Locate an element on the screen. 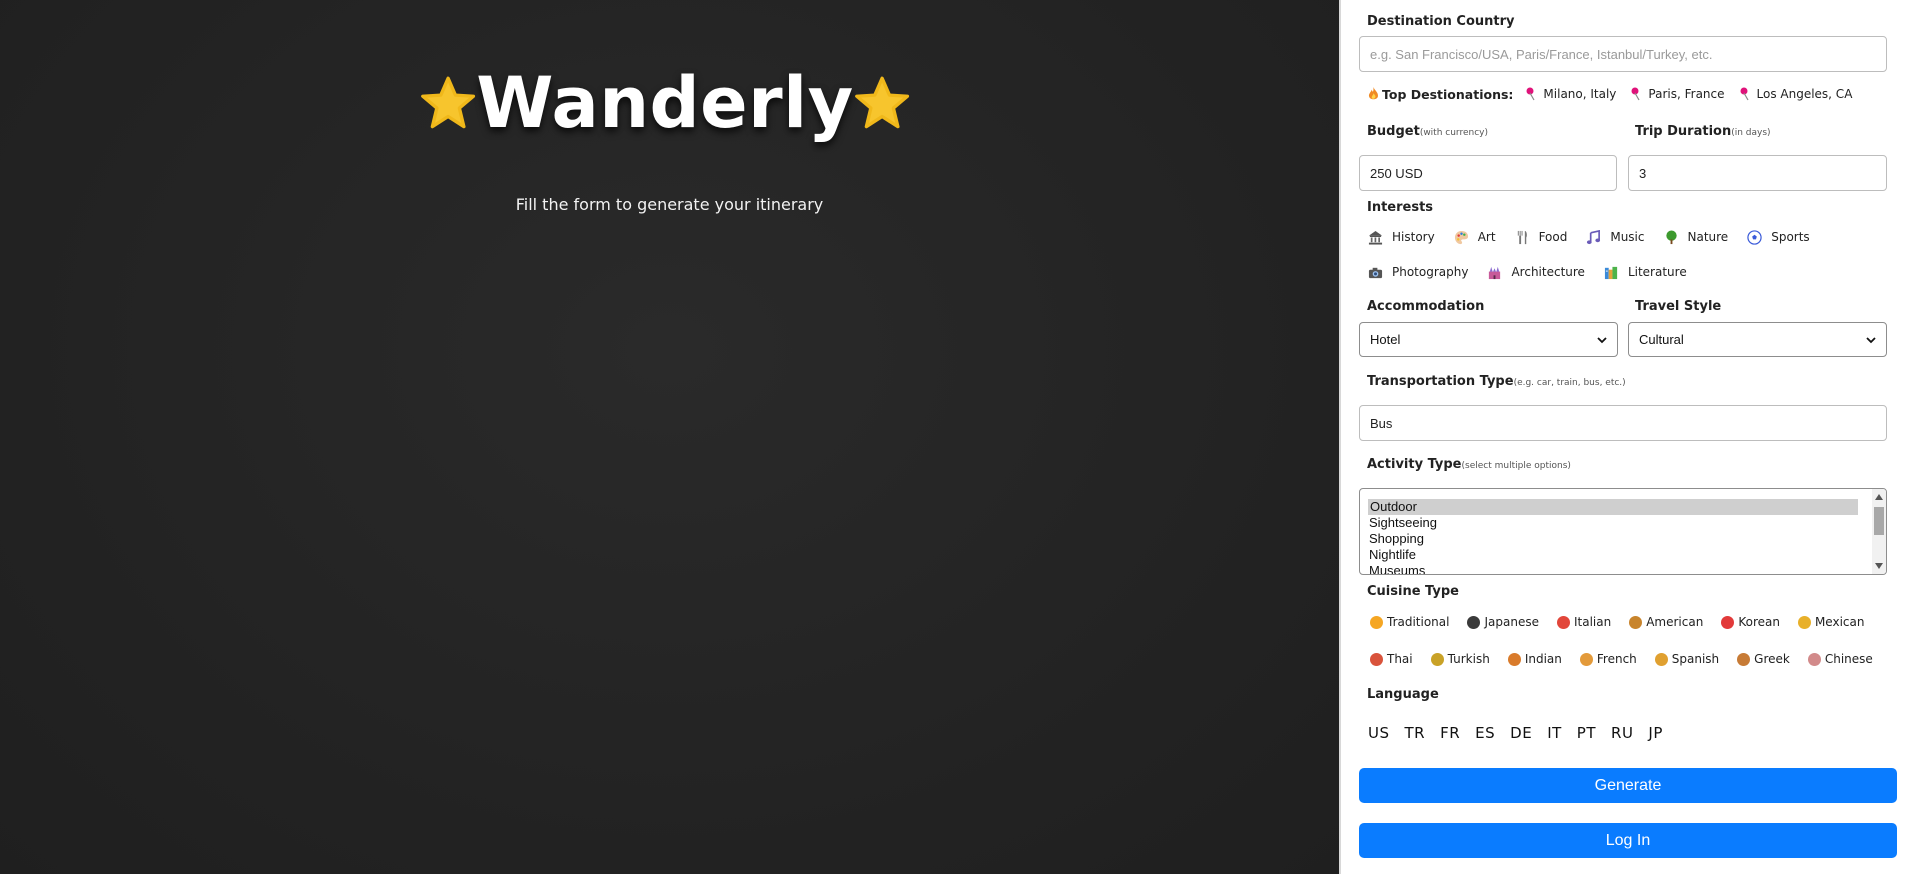 The width and height of the screenshot is (1908, 874). scroll-down-icon is located at coordinates (1879, 566).